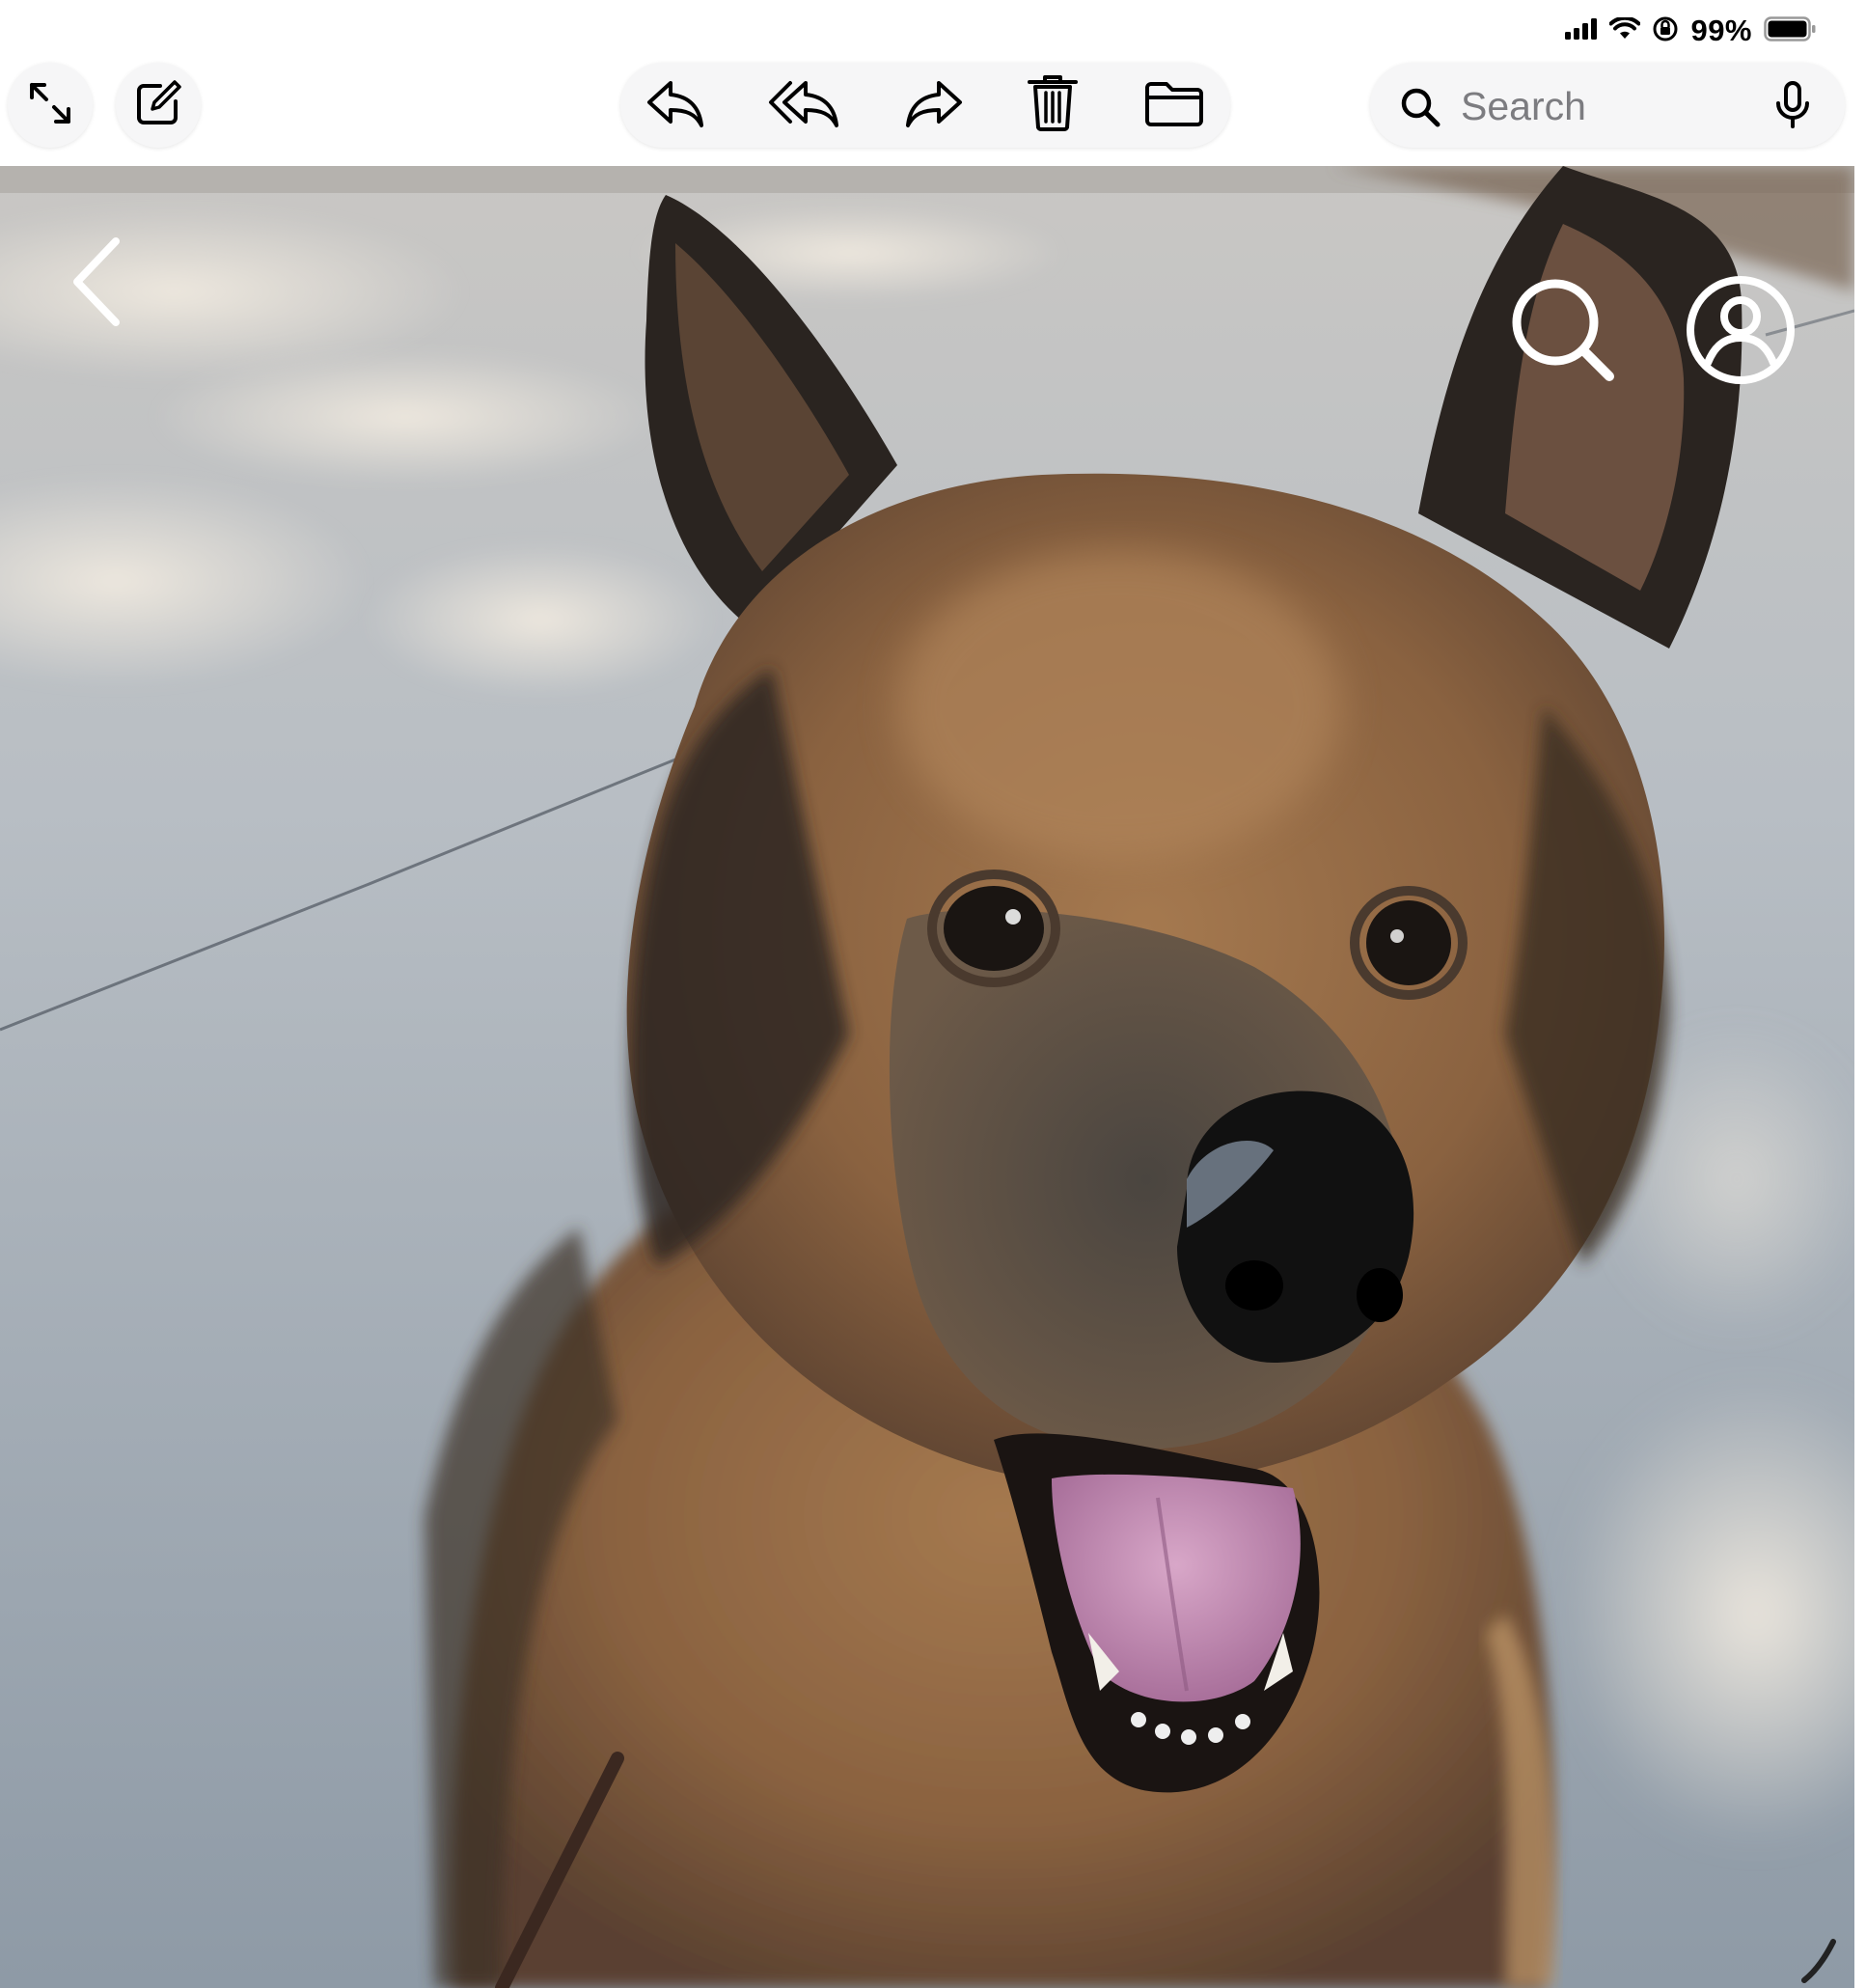 The image size is (1866, 1988). Describe the element at coordinates (1792, 107) in the screenshot. I see `microphone-icon` at that location.